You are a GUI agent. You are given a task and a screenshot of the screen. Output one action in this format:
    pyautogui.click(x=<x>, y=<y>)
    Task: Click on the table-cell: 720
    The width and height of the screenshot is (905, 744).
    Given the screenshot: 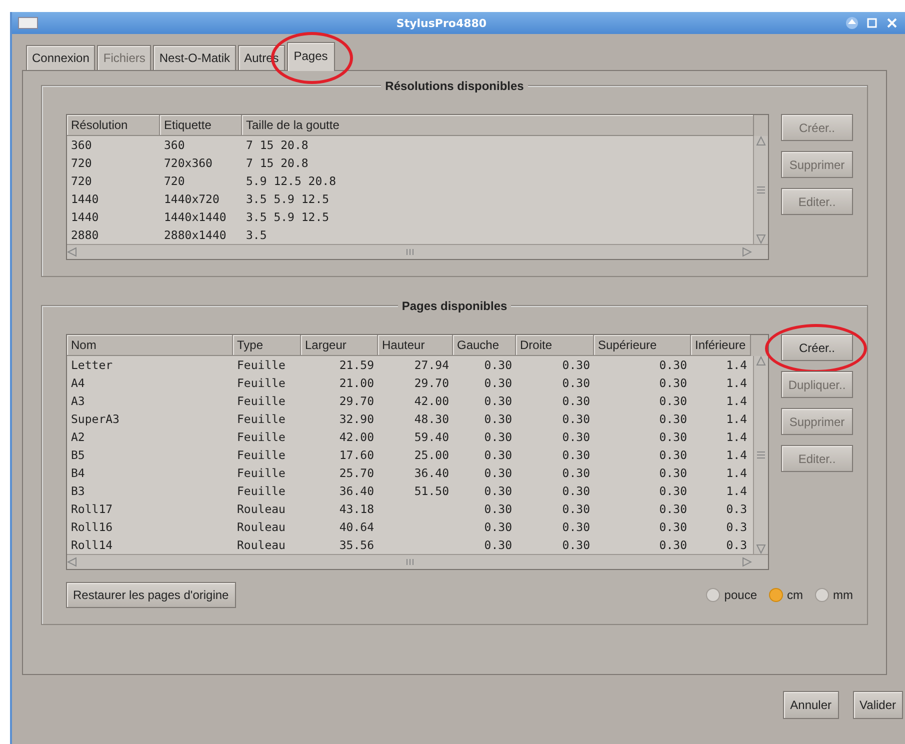 What is the action you would take?
    pyautogui.click(x=81, y=181)
    